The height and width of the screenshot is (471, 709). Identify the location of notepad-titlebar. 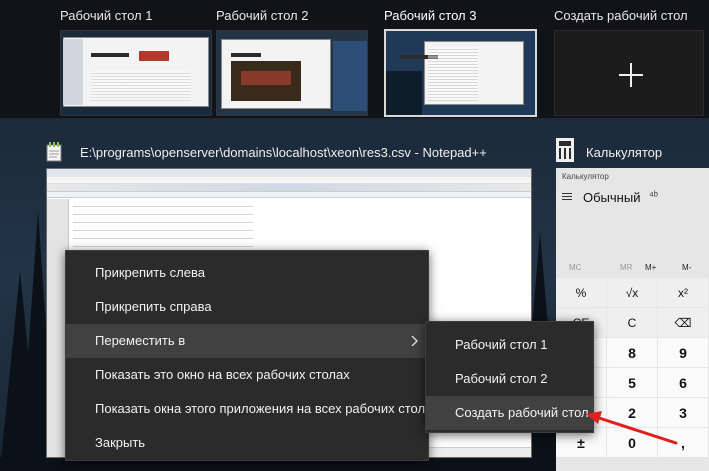
(289, 173).